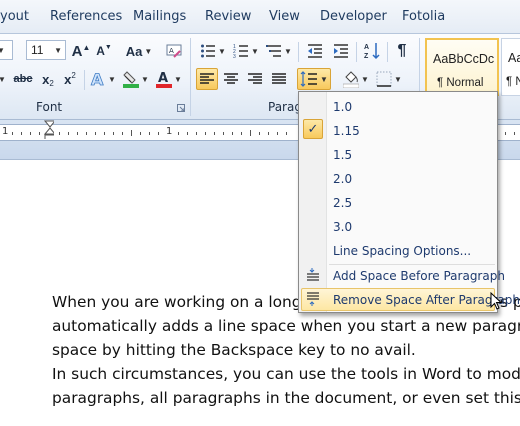 This screenshot has height=426, width=520. I want to click on increase-indent-icon, so click(341, 51).